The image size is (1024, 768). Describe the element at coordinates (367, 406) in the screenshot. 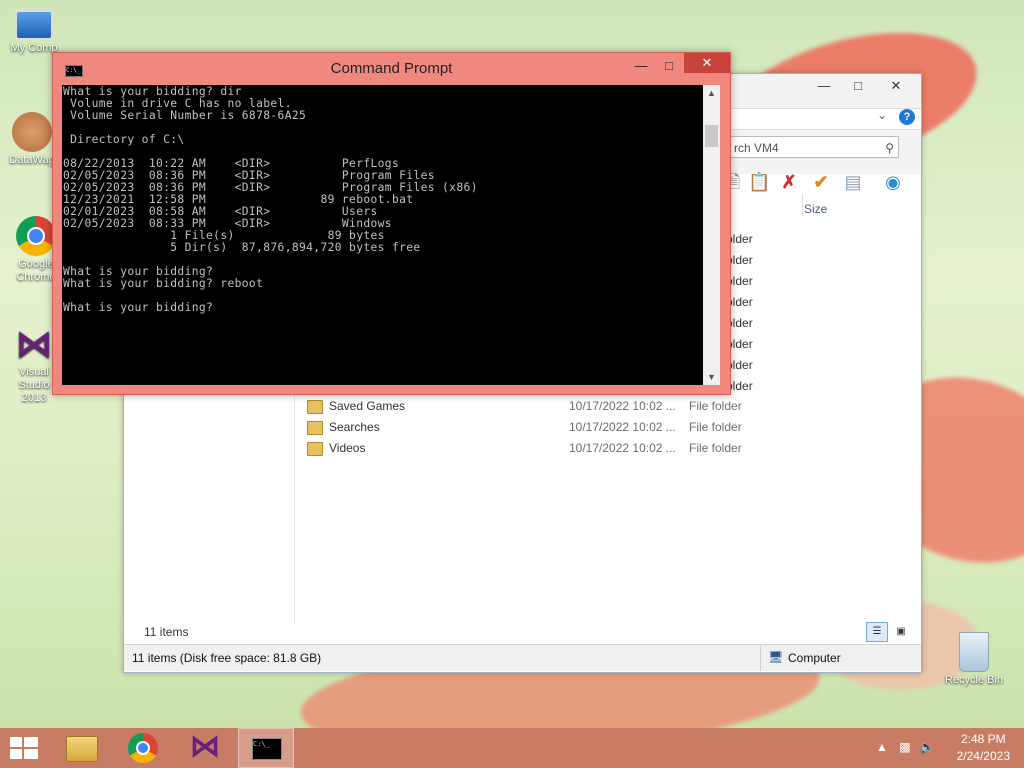

I see `file-name: Saved Games` at that location.